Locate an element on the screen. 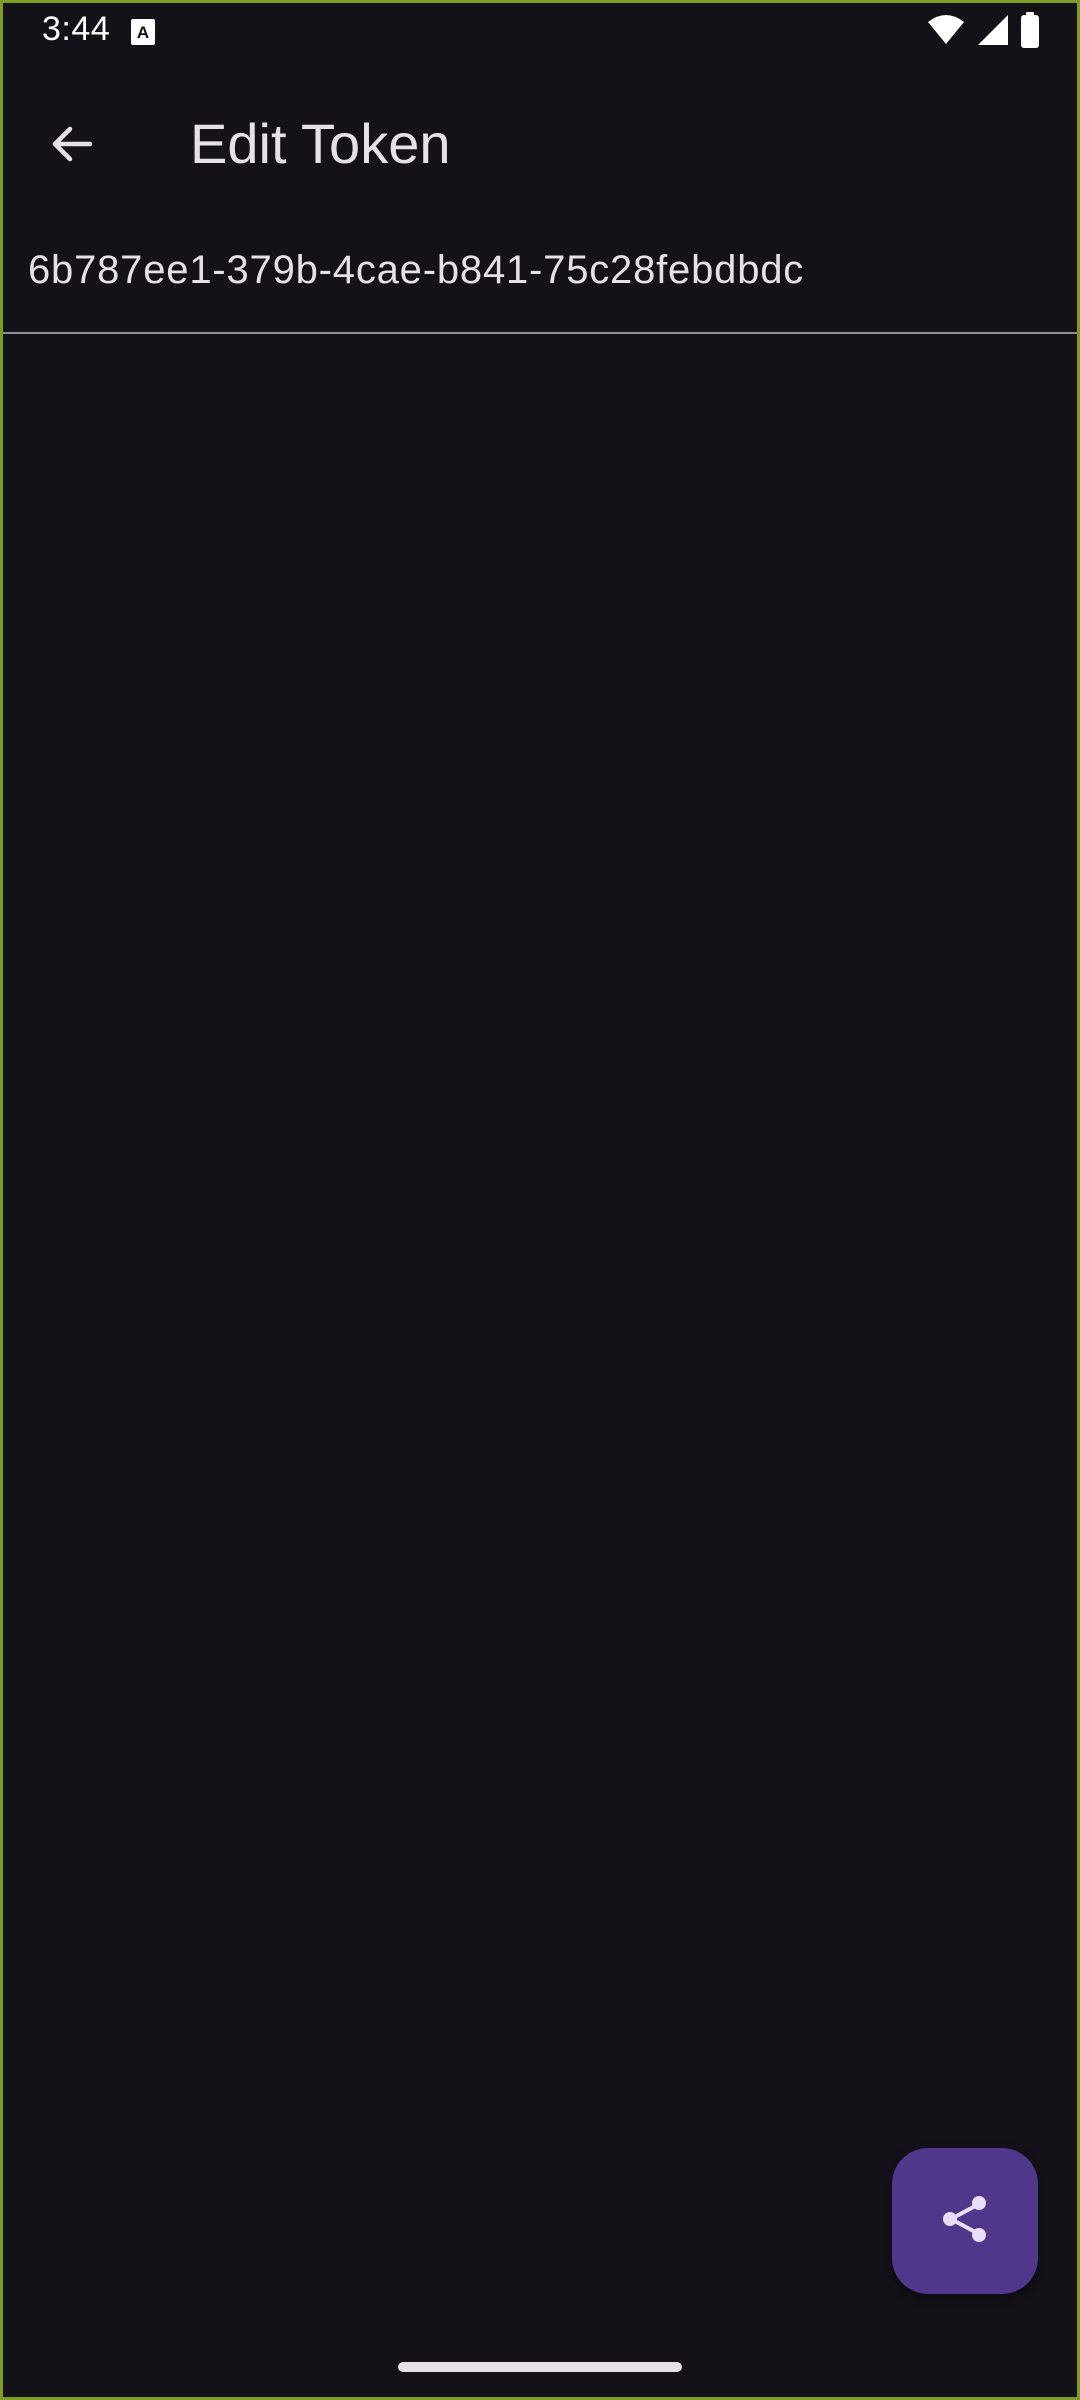  status-icons is located at coordinates (983, 32).